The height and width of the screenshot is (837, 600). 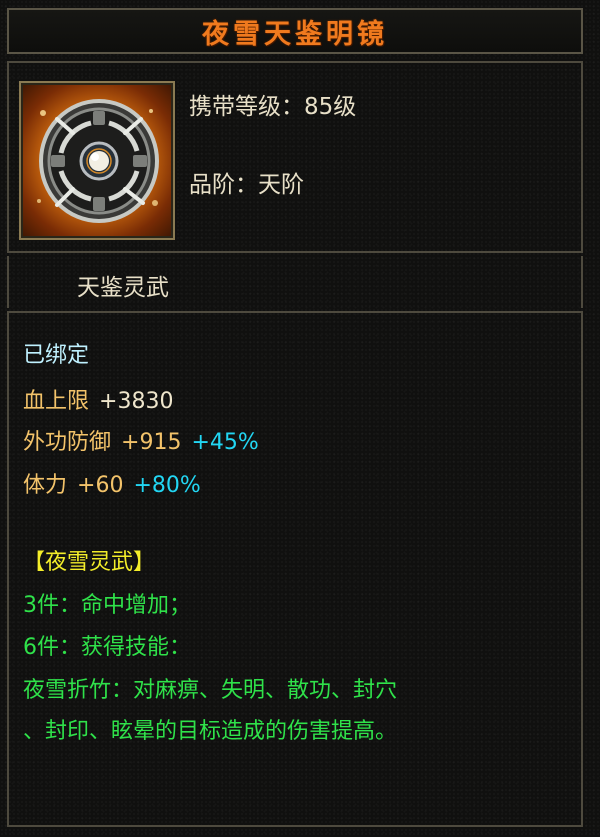 I want to click on set-effect: 夜雪折竹：对麻痹、失明、散功、封穴, so click(x=210, y=690).